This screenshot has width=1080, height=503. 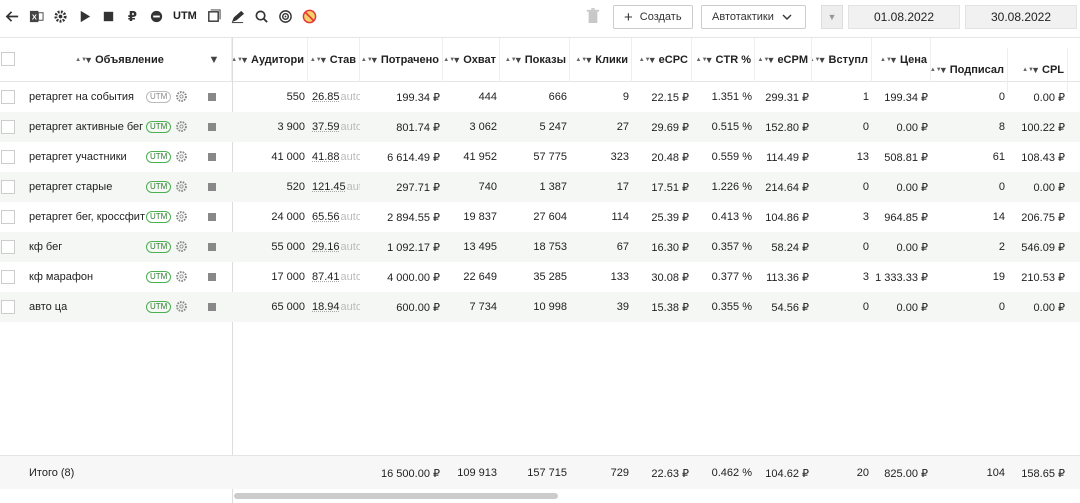 I want to click on cell-stav: 65.56 auto, so click(x=334, y=217).